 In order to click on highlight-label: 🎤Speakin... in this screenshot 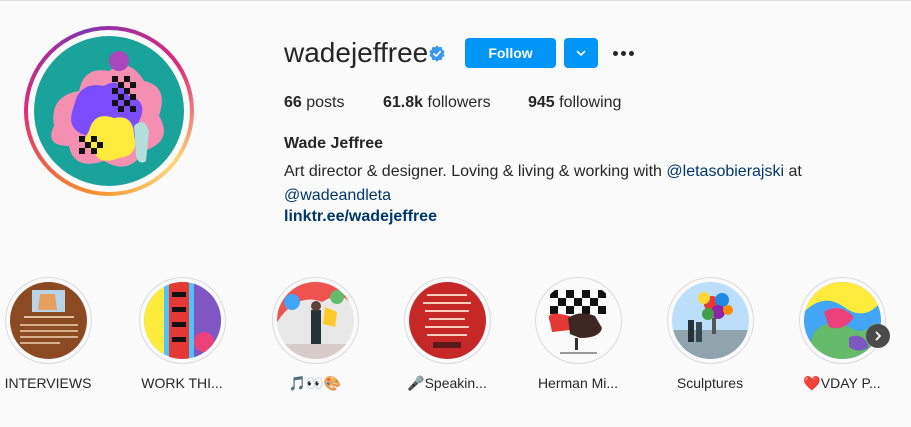, I will do `click(447, 383)`.